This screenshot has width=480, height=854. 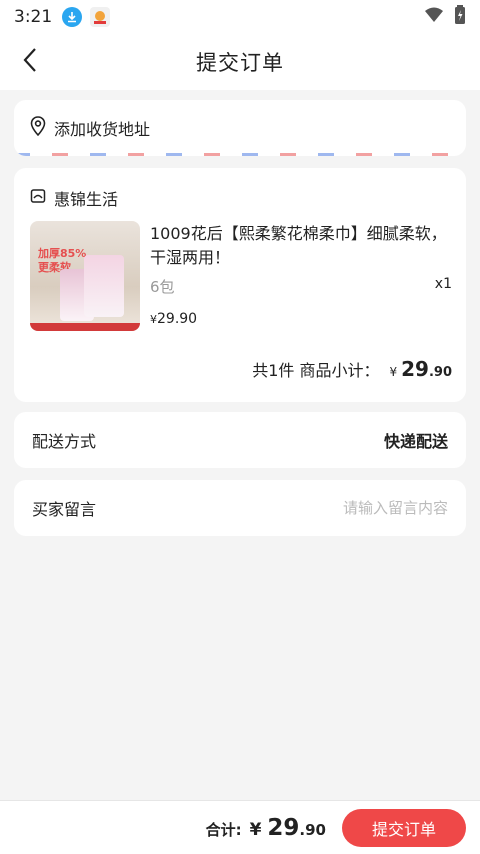 I want to click on shipping-value: 快递配送, so click(x=415, y=441).